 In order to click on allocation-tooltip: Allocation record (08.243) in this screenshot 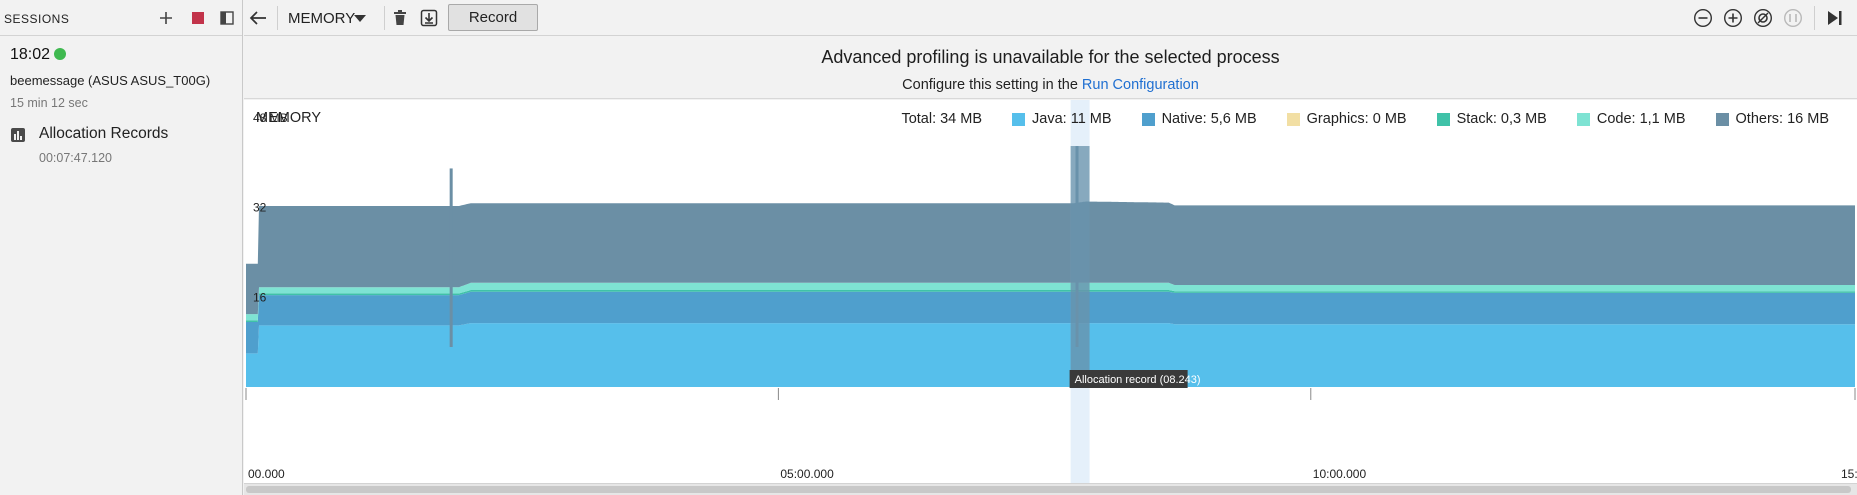, I will do `click(1135, 379)`.